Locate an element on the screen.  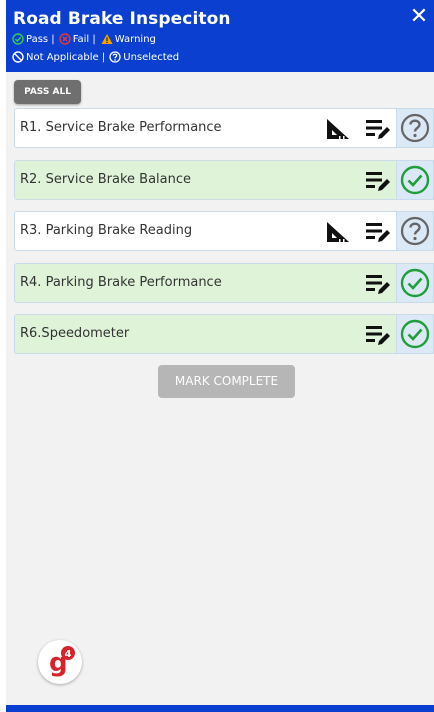
bottom-bar is located at coordinates (220, 708).